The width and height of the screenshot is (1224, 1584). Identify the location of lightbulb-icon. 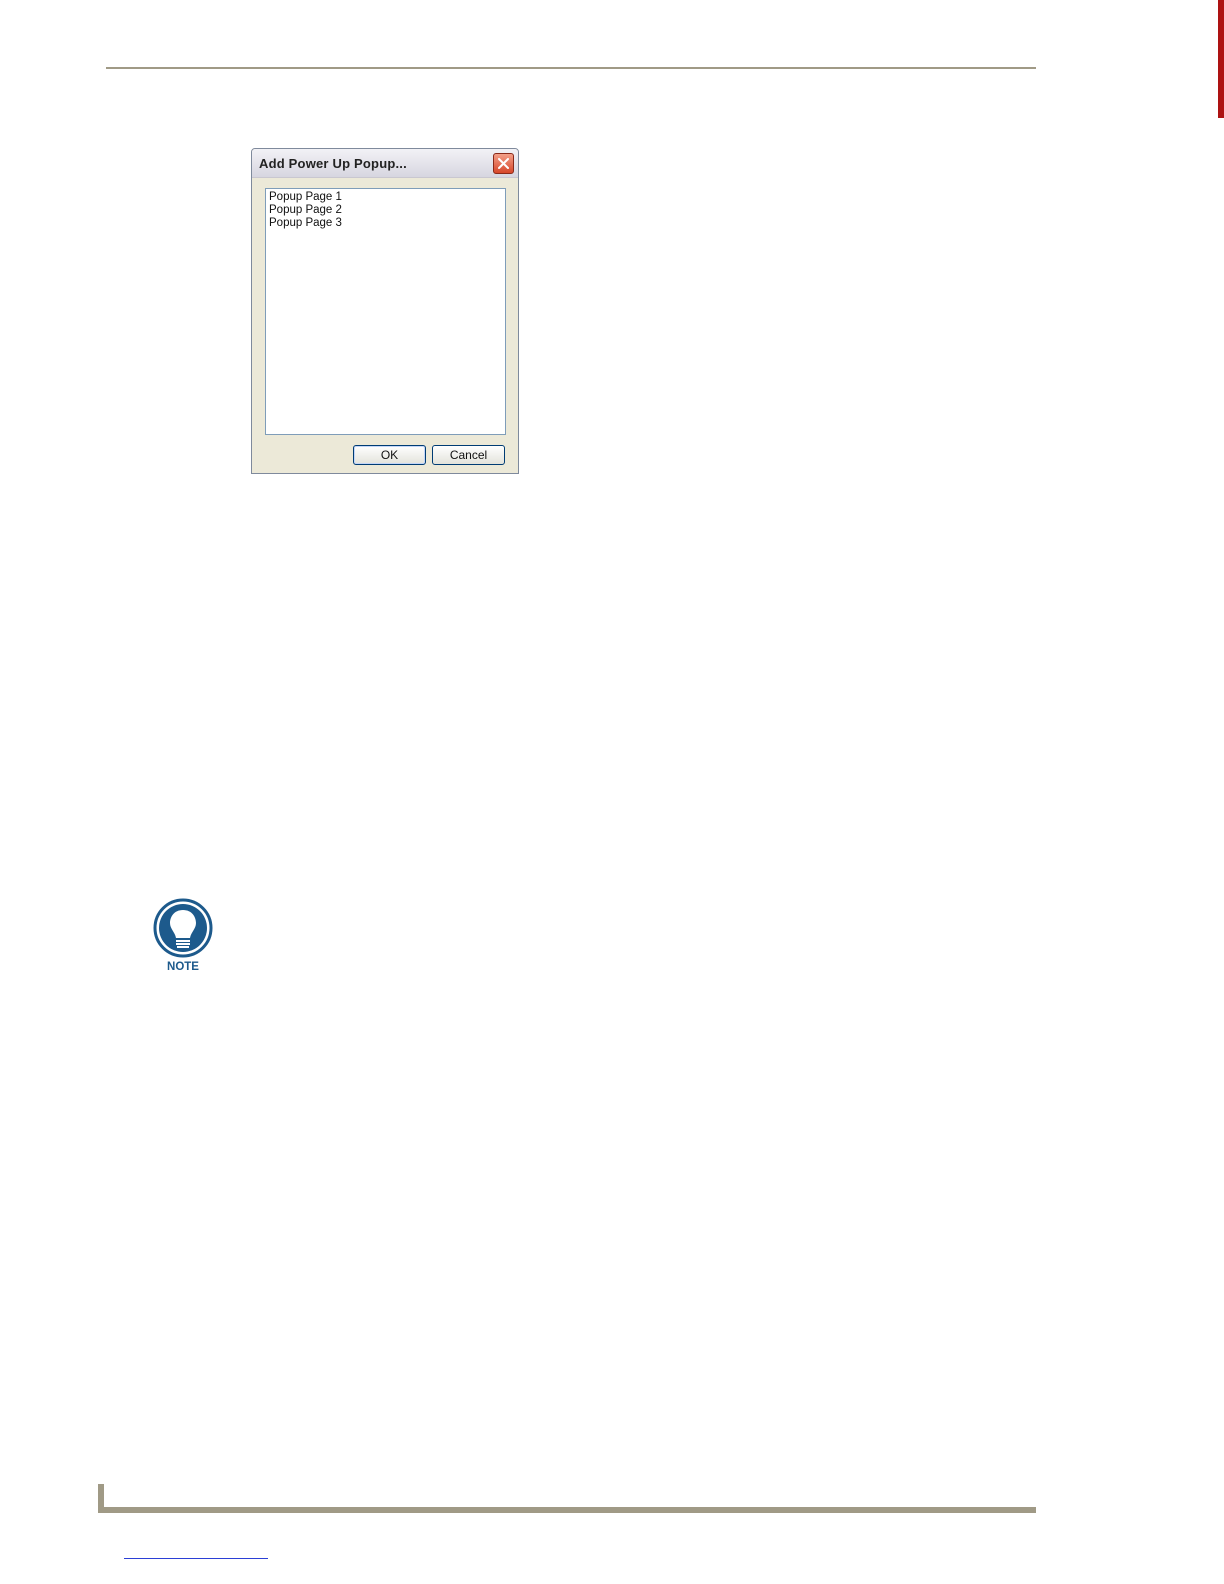
(183, 928).